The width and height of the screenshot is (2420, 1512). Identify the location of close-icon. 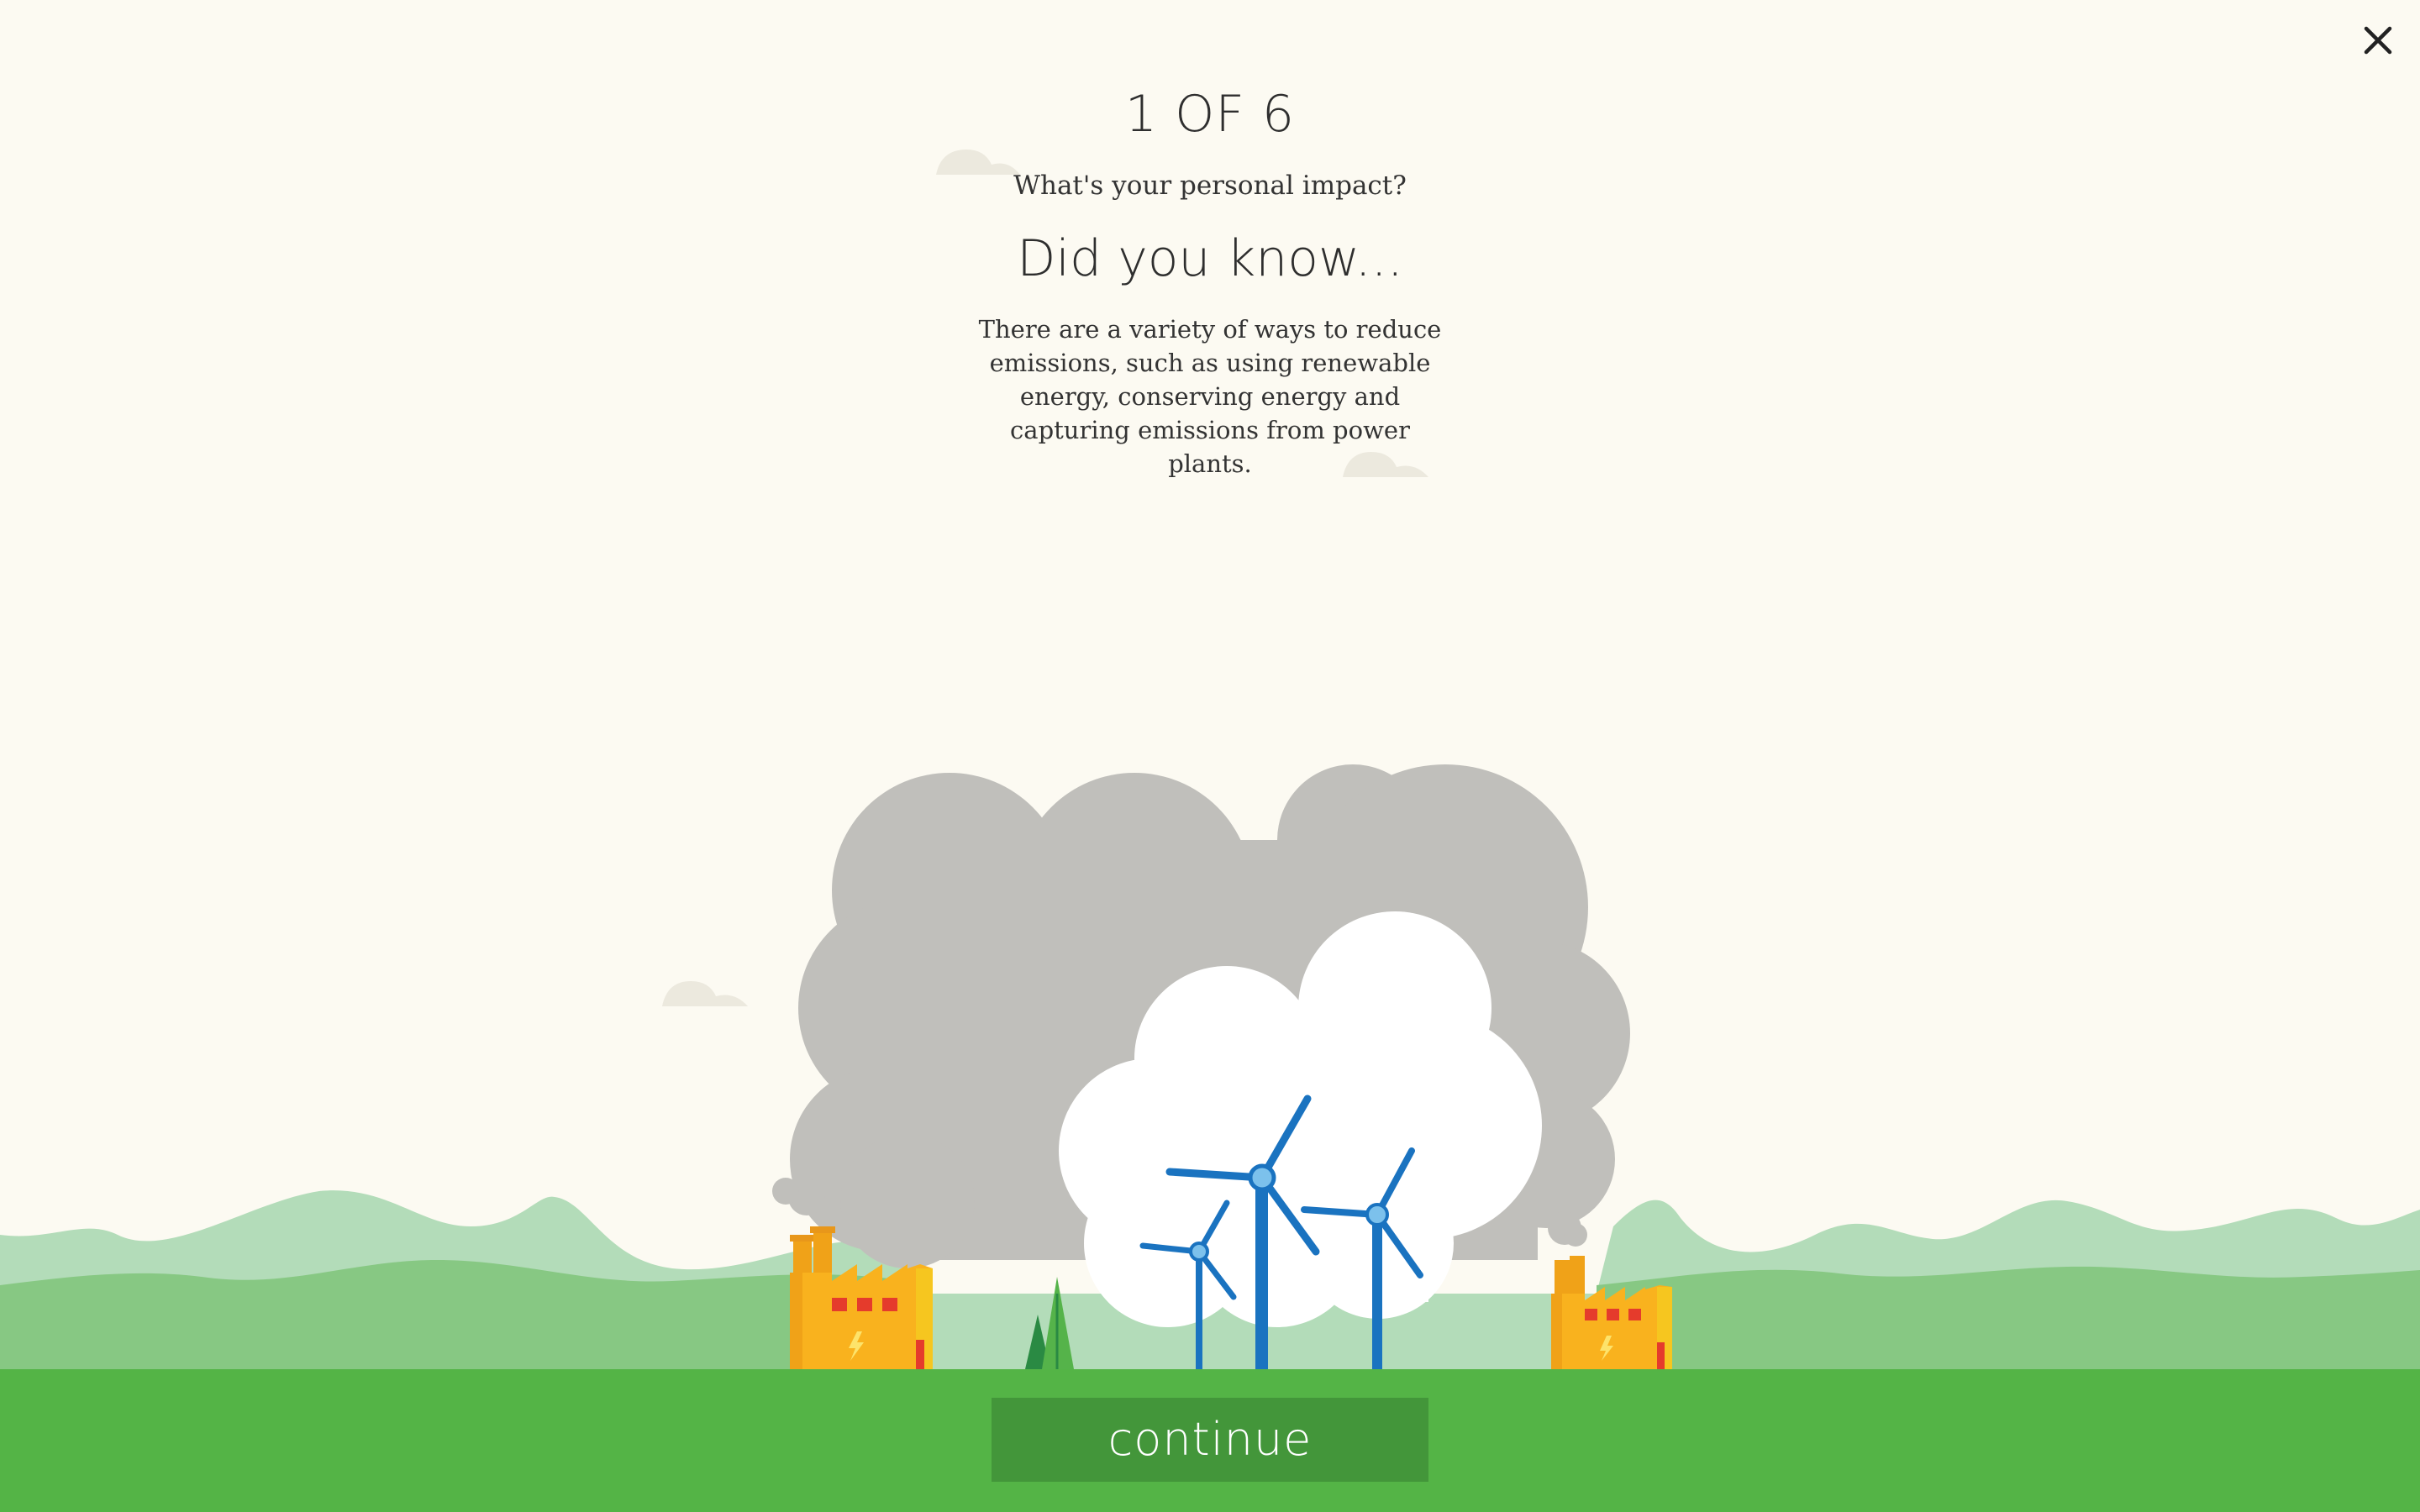
(2378, 40).